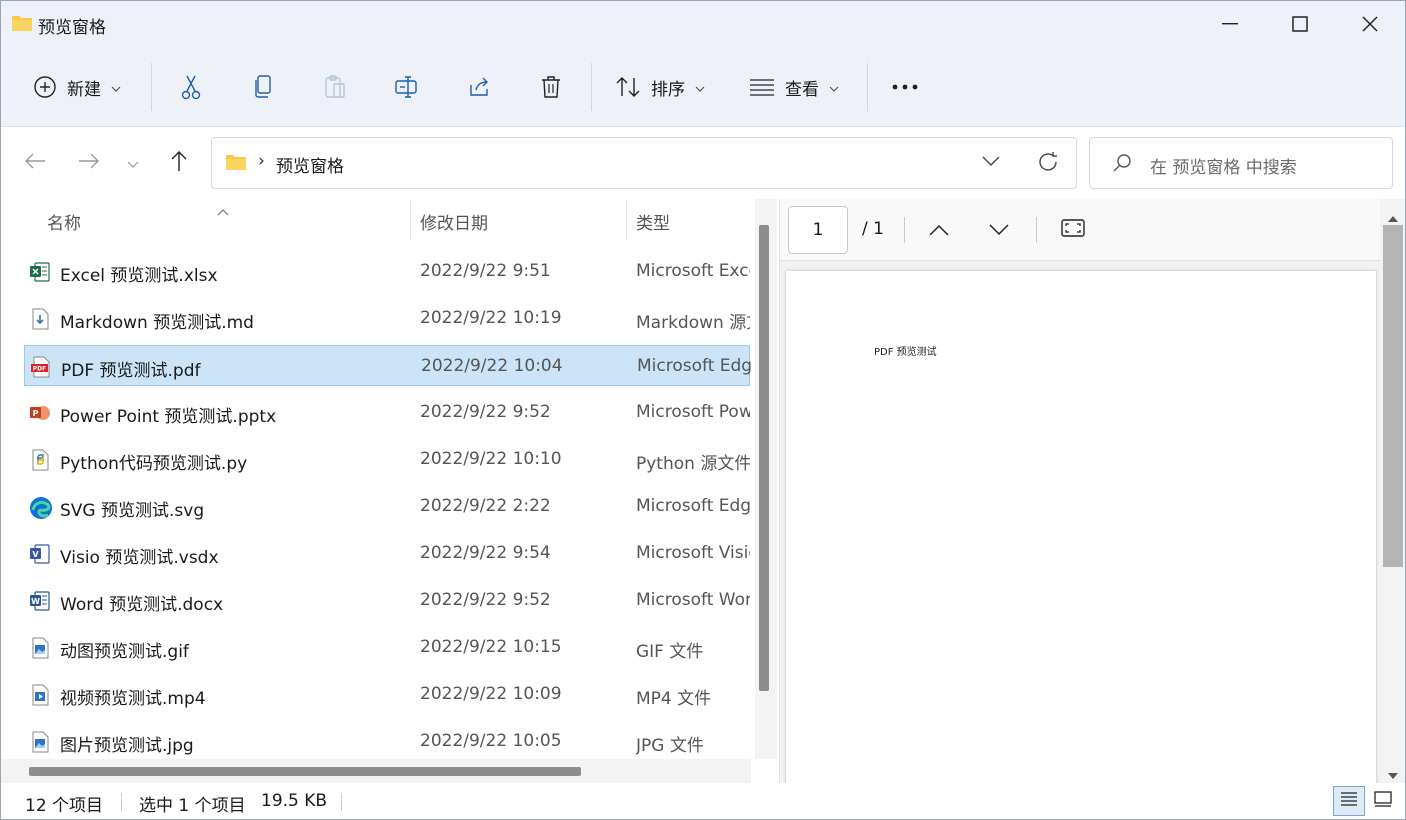 The height and width of the screenshot is (820, 1406). I want to click on delete-button, so click(551, 87).